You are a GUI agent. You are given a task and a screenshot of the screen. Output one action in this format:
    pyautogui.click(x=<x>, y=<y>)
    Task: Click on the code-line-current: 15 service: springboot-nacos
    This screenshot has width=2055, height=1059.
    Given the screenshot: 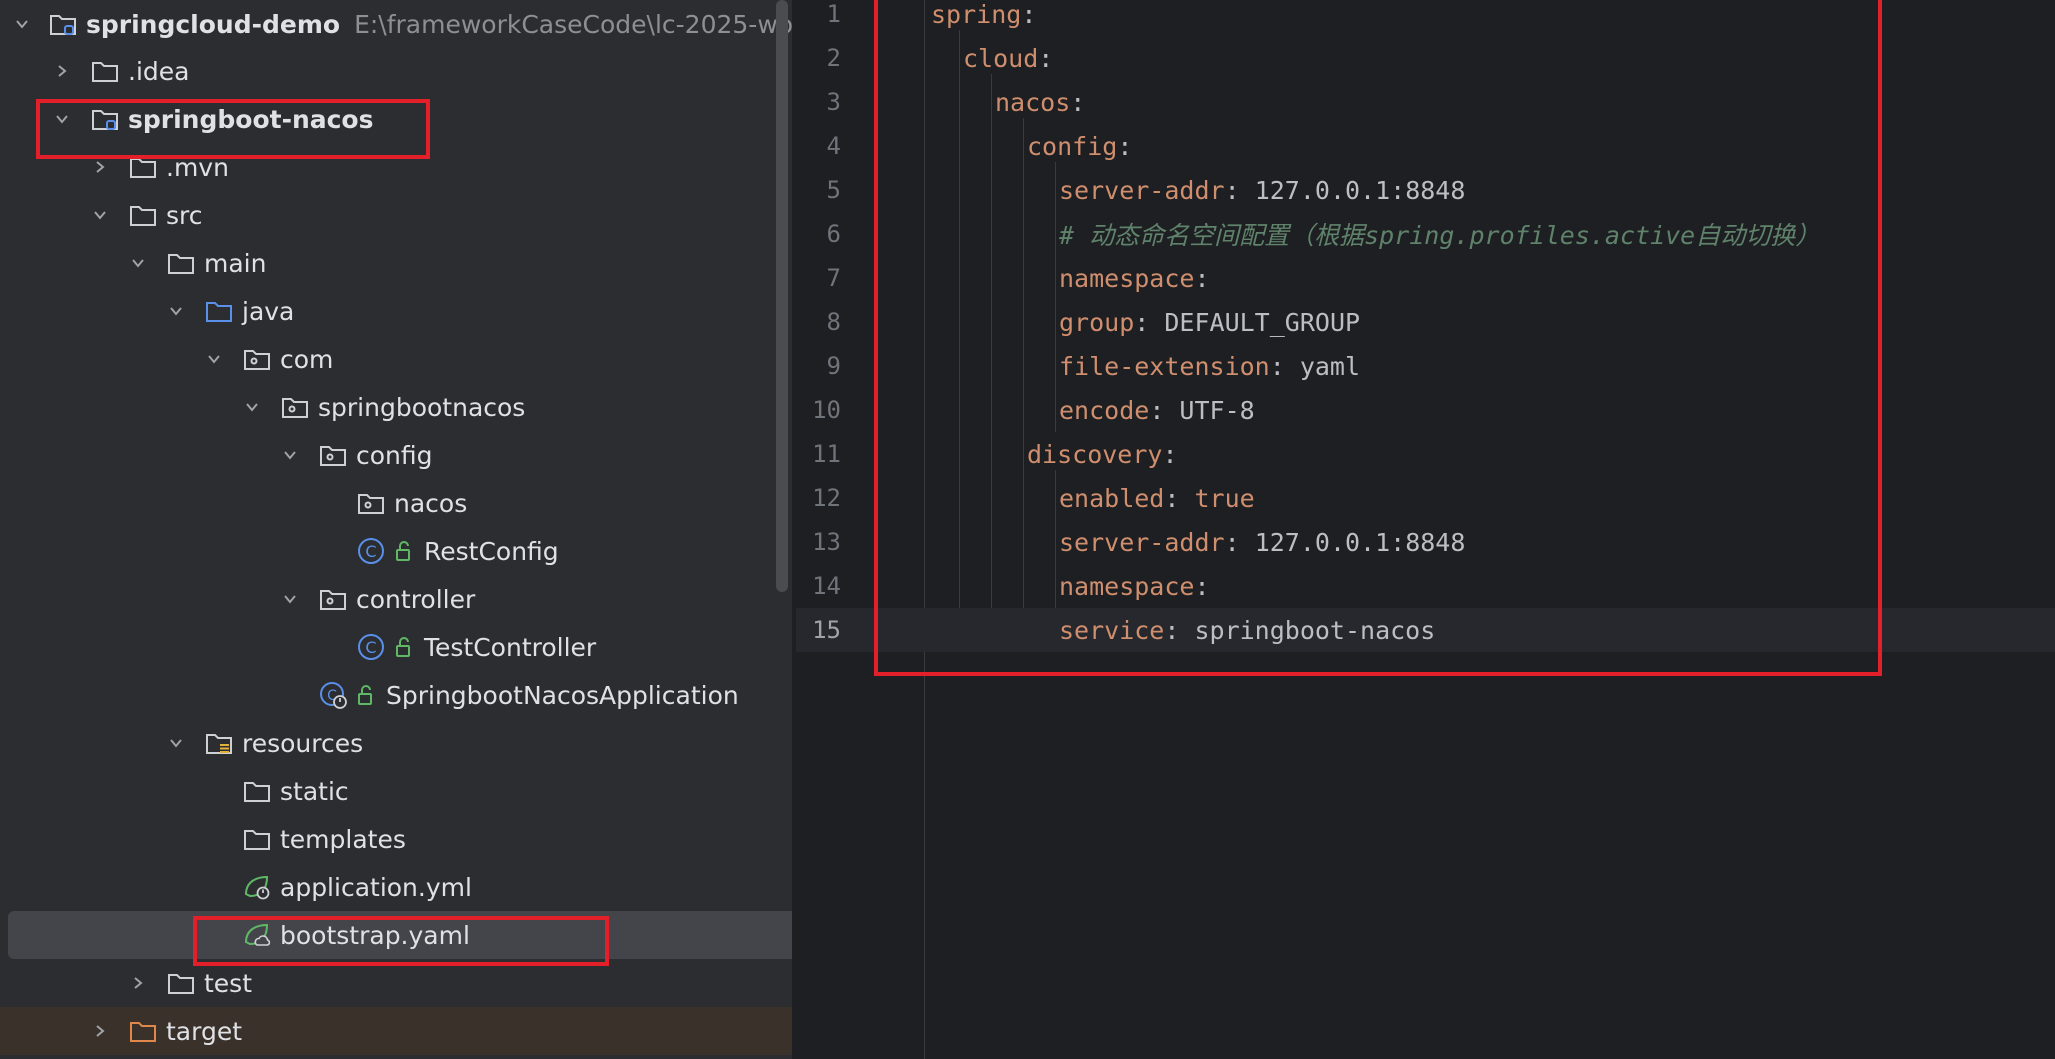 What is the action you would take?
    pyautogui.click(x=1425, y=630)
    